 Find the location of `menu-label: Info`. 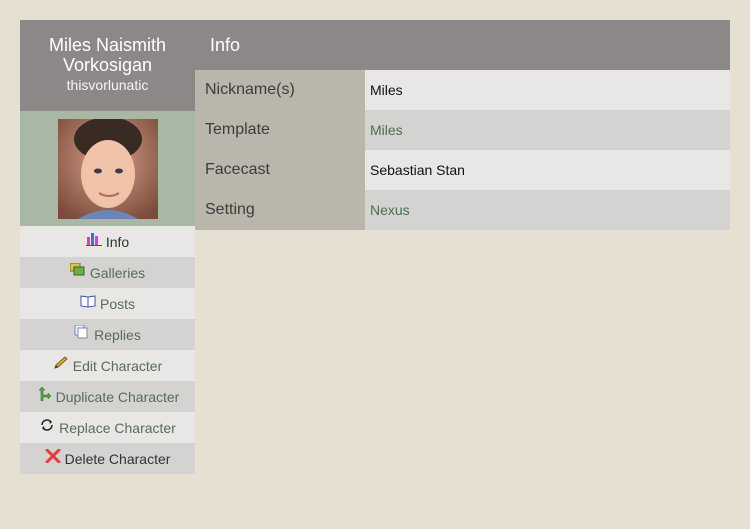

menu-label: Info is located at coordinates (117, 241).